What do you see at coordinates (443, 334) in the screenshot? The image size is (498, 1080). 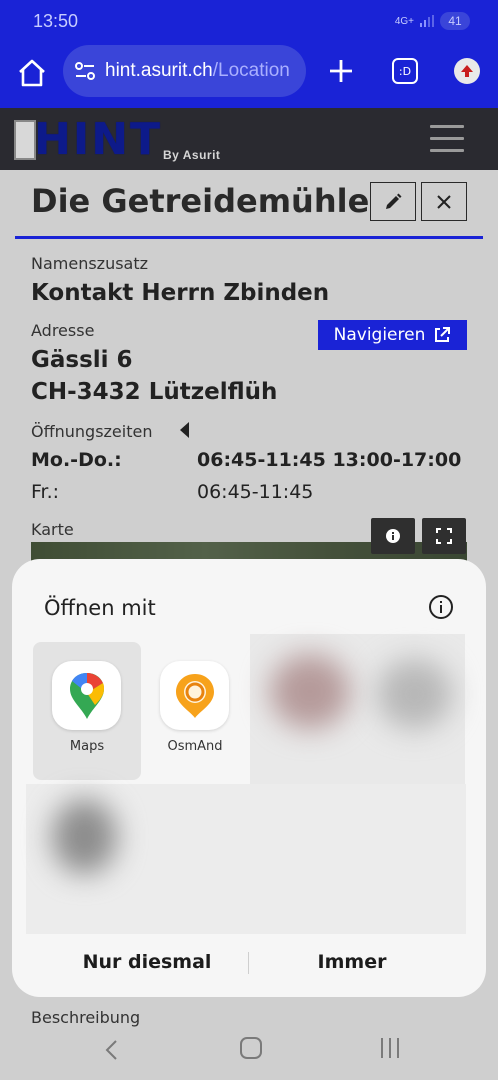 I see `external-link-icon` at bounding box center [443, 334].